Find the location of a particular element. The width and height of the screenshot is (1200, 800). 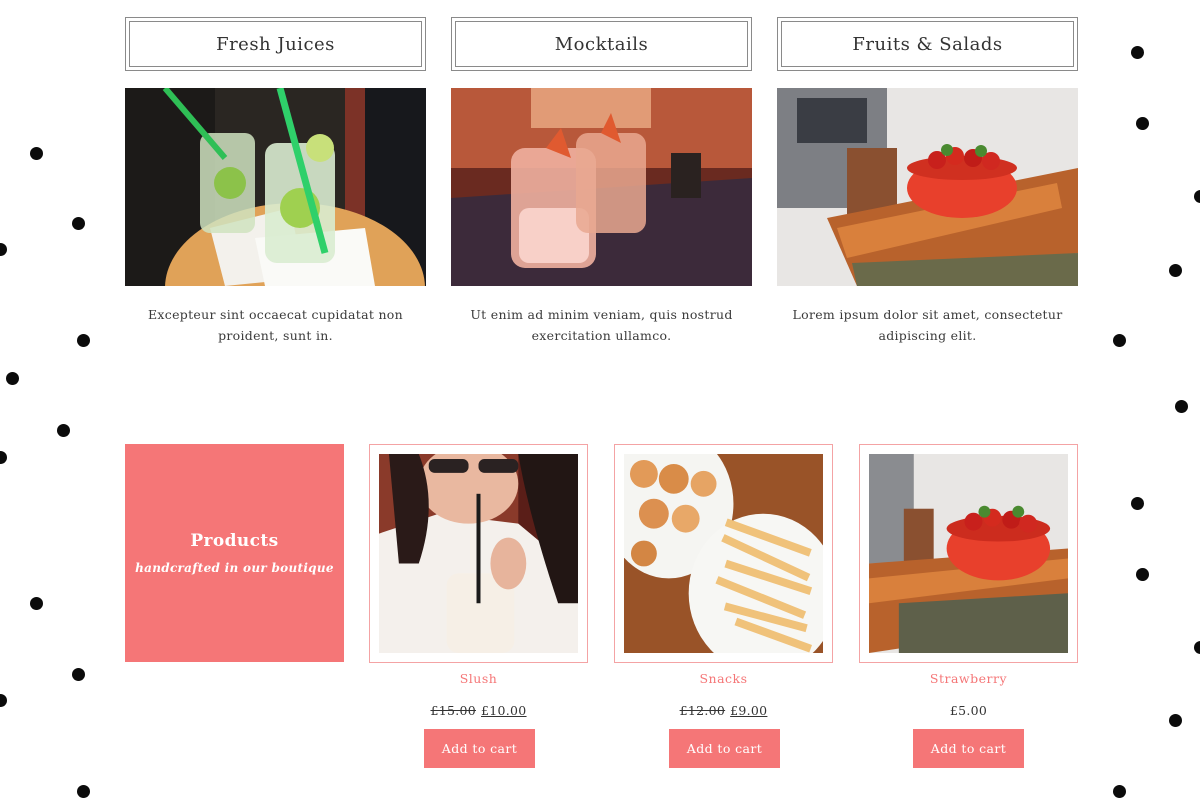

product-price: £15.00 £10.00 is located at coordinates (478, 710).